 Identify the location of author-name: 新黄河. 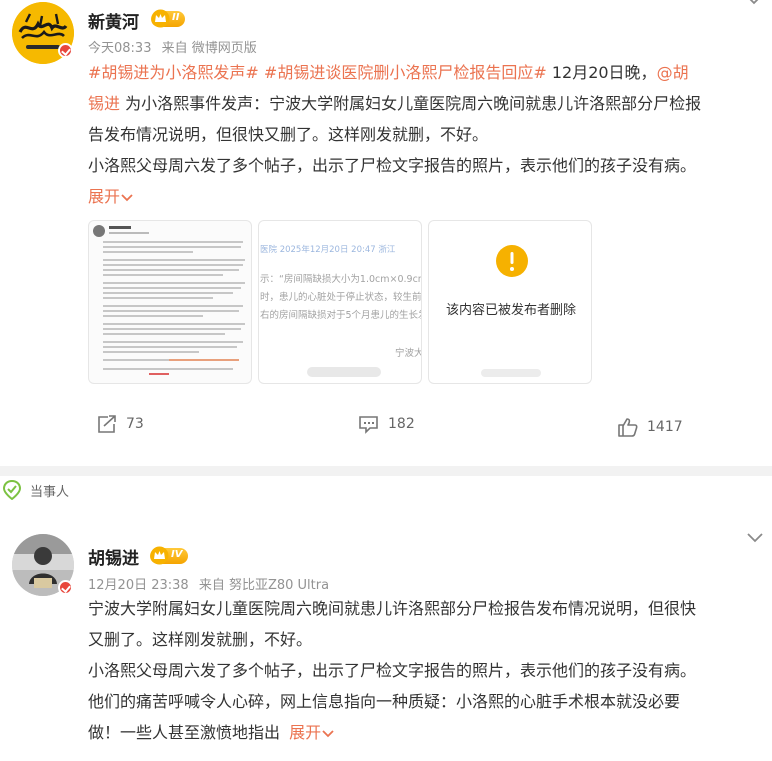
(113, 20).